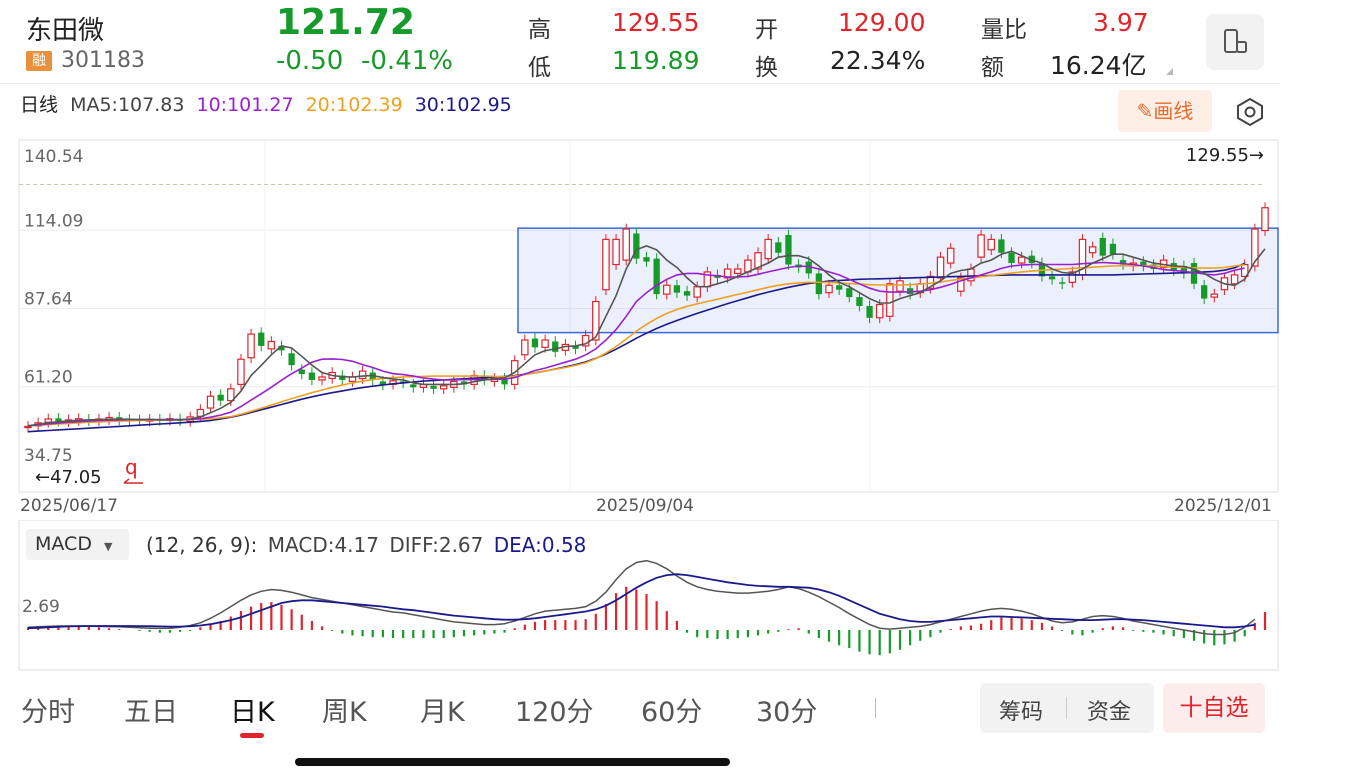 Image resolution: width=1360 pixels, height=769 pixels. I want to click on vol-ratio-value: 3.97, so click(1121, 22).